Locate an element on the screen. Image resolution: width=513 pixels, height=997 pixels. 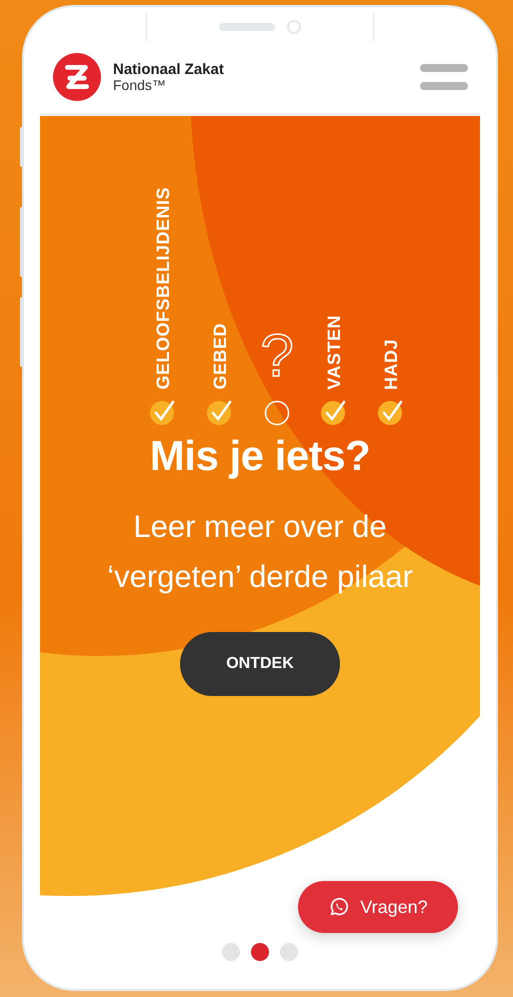
brand-name: Nationaal Zakat is located at coordinates (169, 70).